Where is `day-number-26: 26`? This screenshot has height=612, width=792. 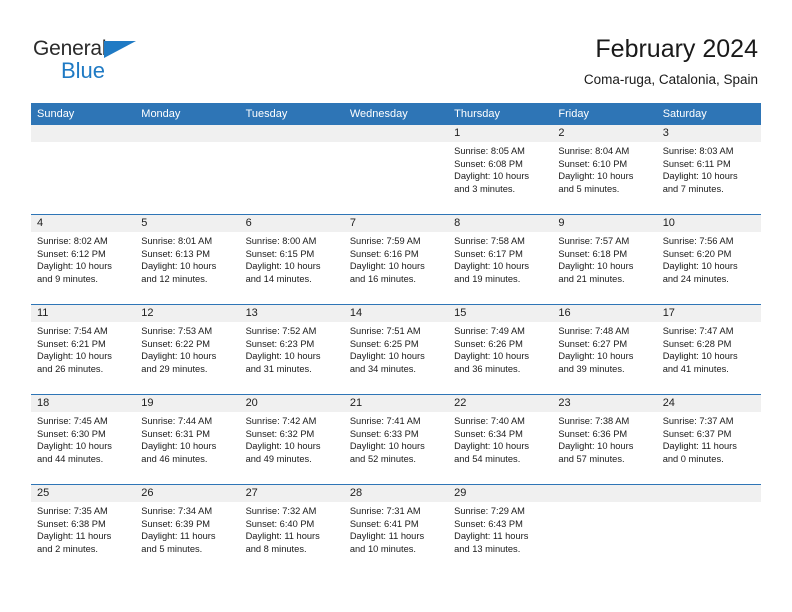
day-number-26: 26 is located at coordinates (187, 493).